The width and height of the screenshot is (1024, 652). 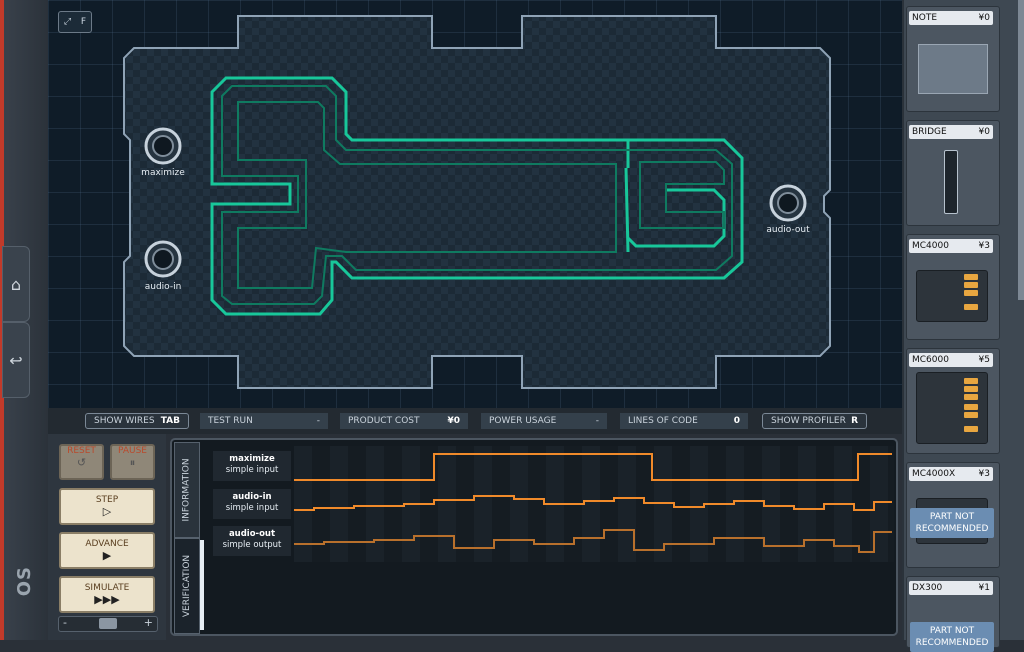 What do you see at coordinates (1021, 150) in the screenshot?
I see `parts-scrollbar` at bounding box center [1021, 150].